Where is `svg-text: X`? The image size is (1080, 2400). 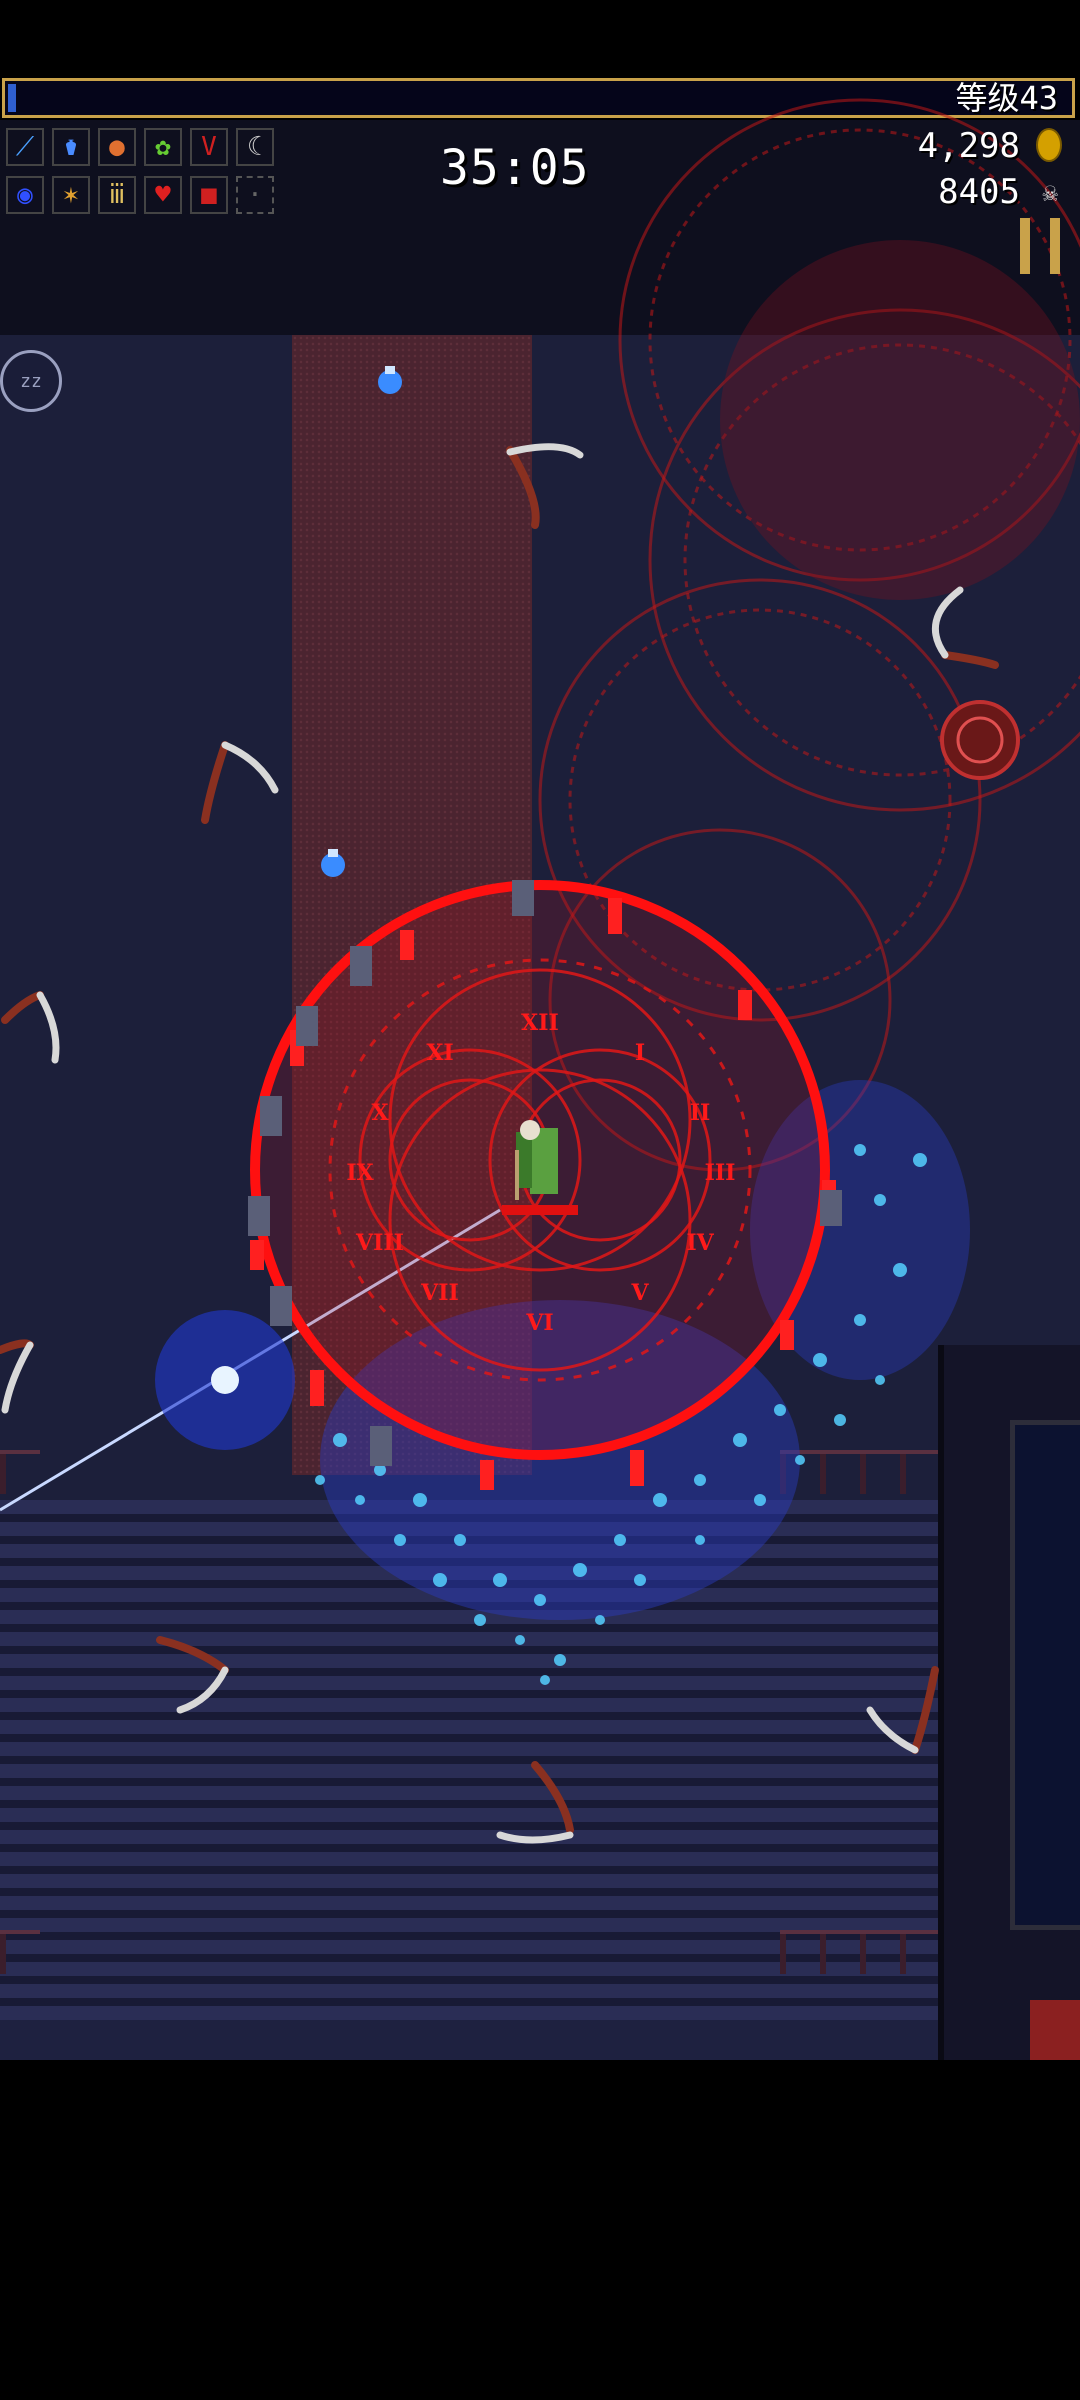 svg-text: X is located at coordinates (380, 1113).